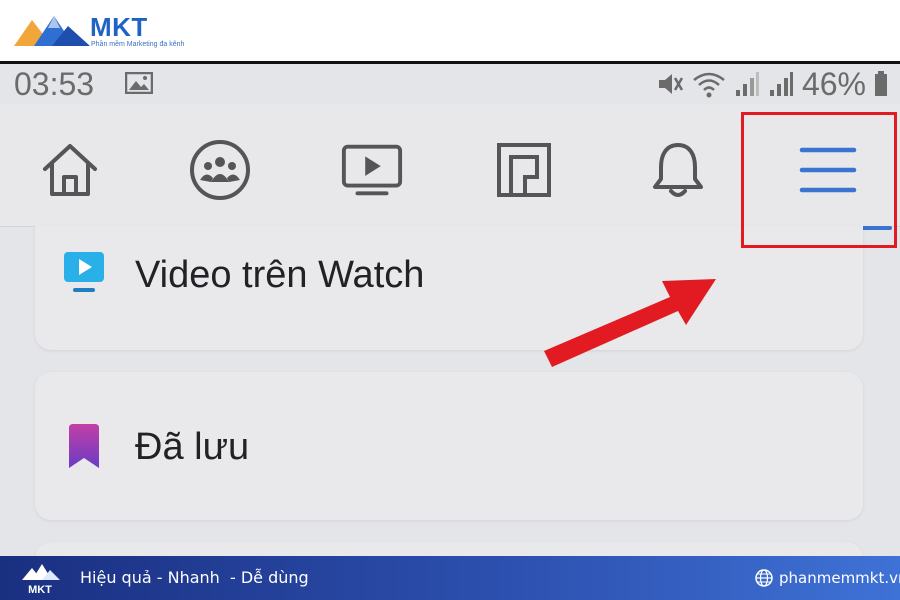 The width and height of the screenshot is (900, 600). What do you see at coordinates (40, 590) in the screenshot?
I see `svg-text: MKT` at bounding box center [40, 590].